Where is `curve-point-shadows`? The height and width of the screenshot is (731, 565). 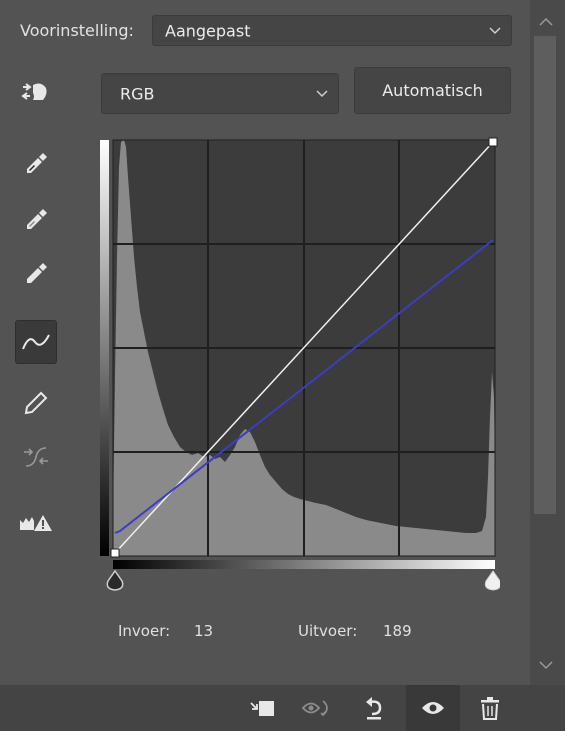
curve-point-shadows is located at coordinates (115, 553).